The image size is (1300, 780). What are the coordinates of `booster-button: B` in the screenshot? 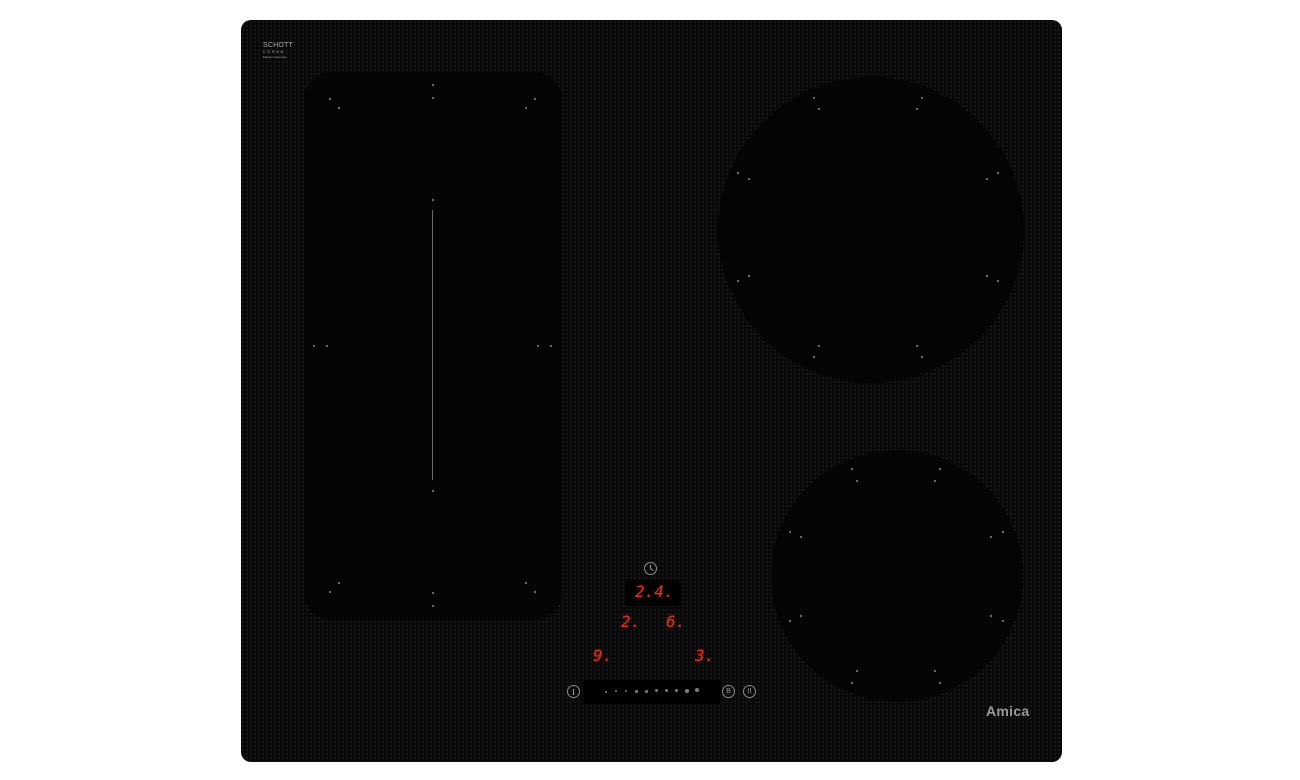 It's located at (728, 691).